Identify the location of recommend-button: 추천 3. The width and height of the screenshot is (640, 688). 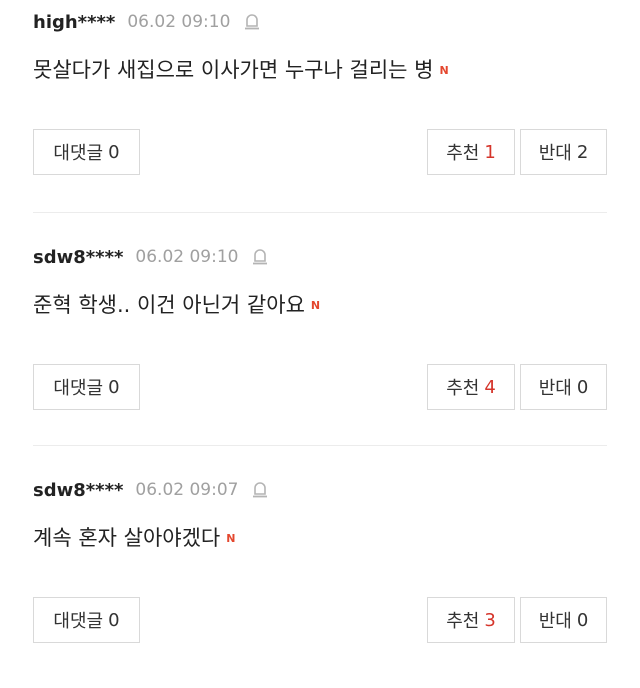
(471, 620).